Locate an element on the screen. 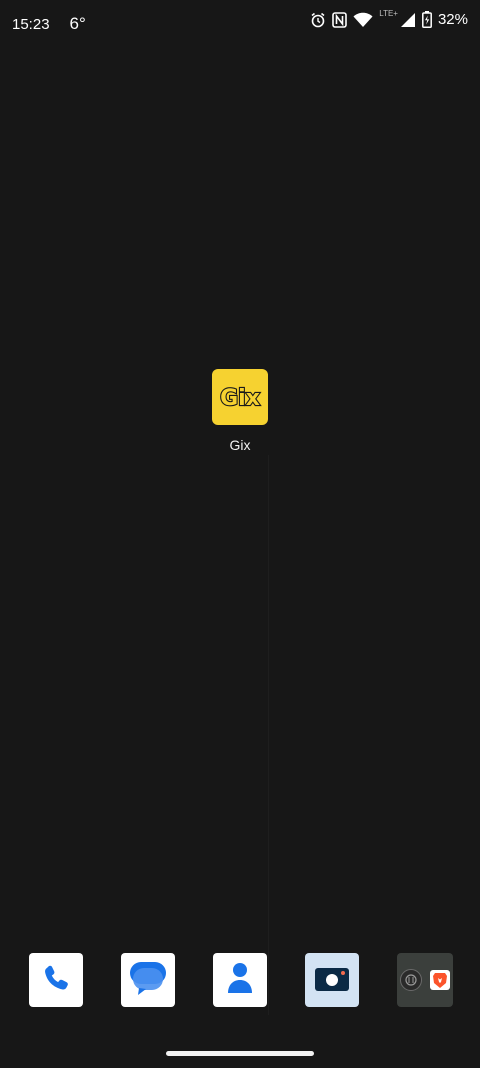 The width and height of the screenshot is (480, 1068). temperature: 6° is located at coordinates (77, 23).